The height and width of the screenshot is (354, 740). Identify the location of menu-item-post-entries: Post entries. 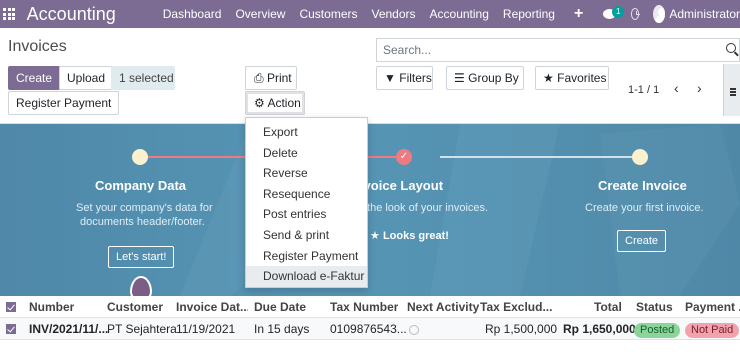
(306, 214).